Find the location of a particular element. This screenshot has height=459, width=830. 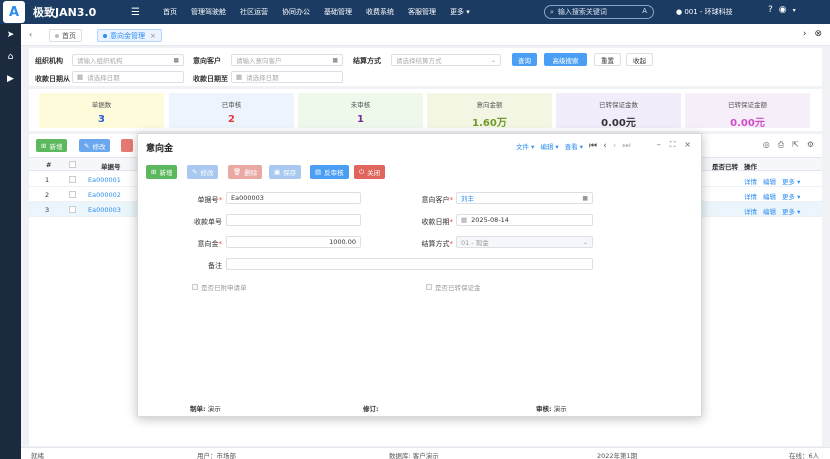

company-selector: ● 001 - 环球科技 is located at coordinates (704, 12).